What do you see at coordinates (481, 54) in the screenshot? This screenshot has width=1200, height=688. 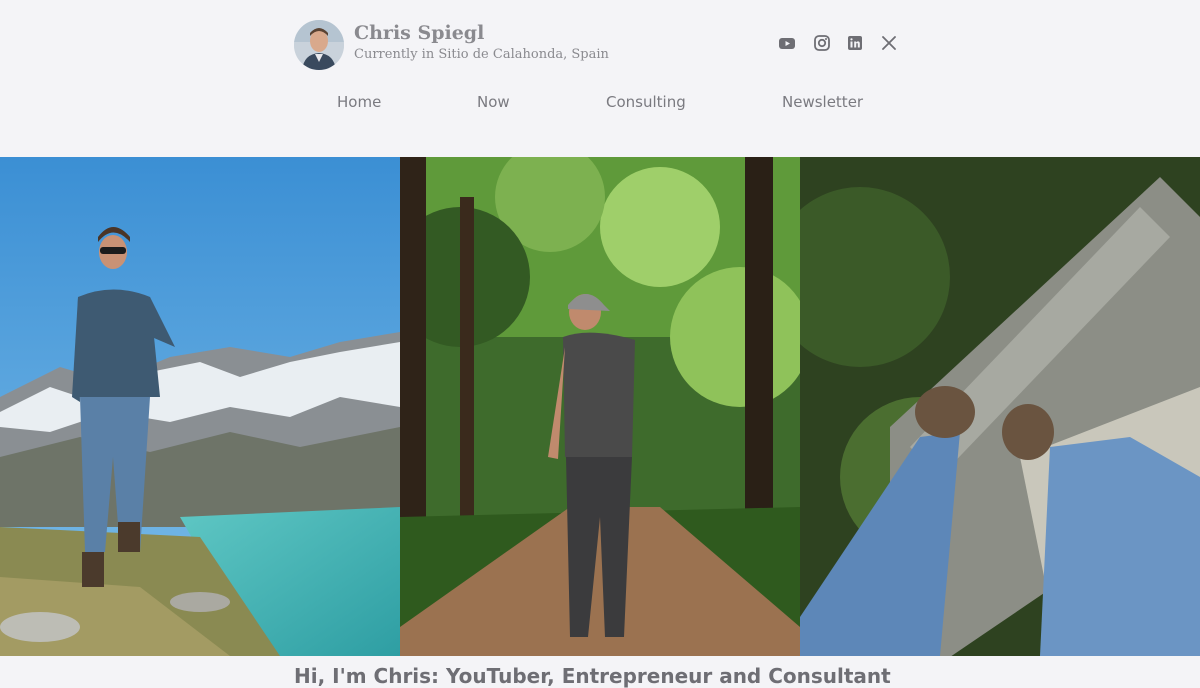 I see `site-location: Currently in Sitio de Calahonda, Spain` at bounding box center [481, 54].